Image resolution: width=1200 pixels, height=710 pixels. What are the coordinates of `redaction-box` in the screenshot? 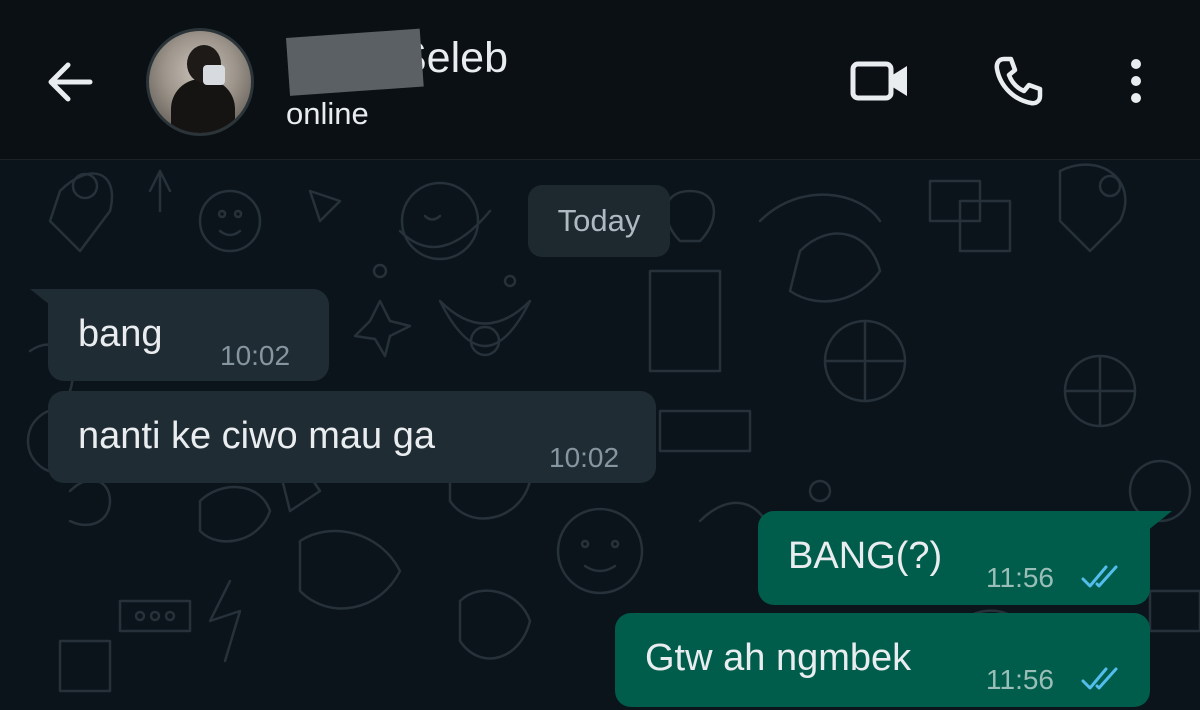 It's located at (355, 62).